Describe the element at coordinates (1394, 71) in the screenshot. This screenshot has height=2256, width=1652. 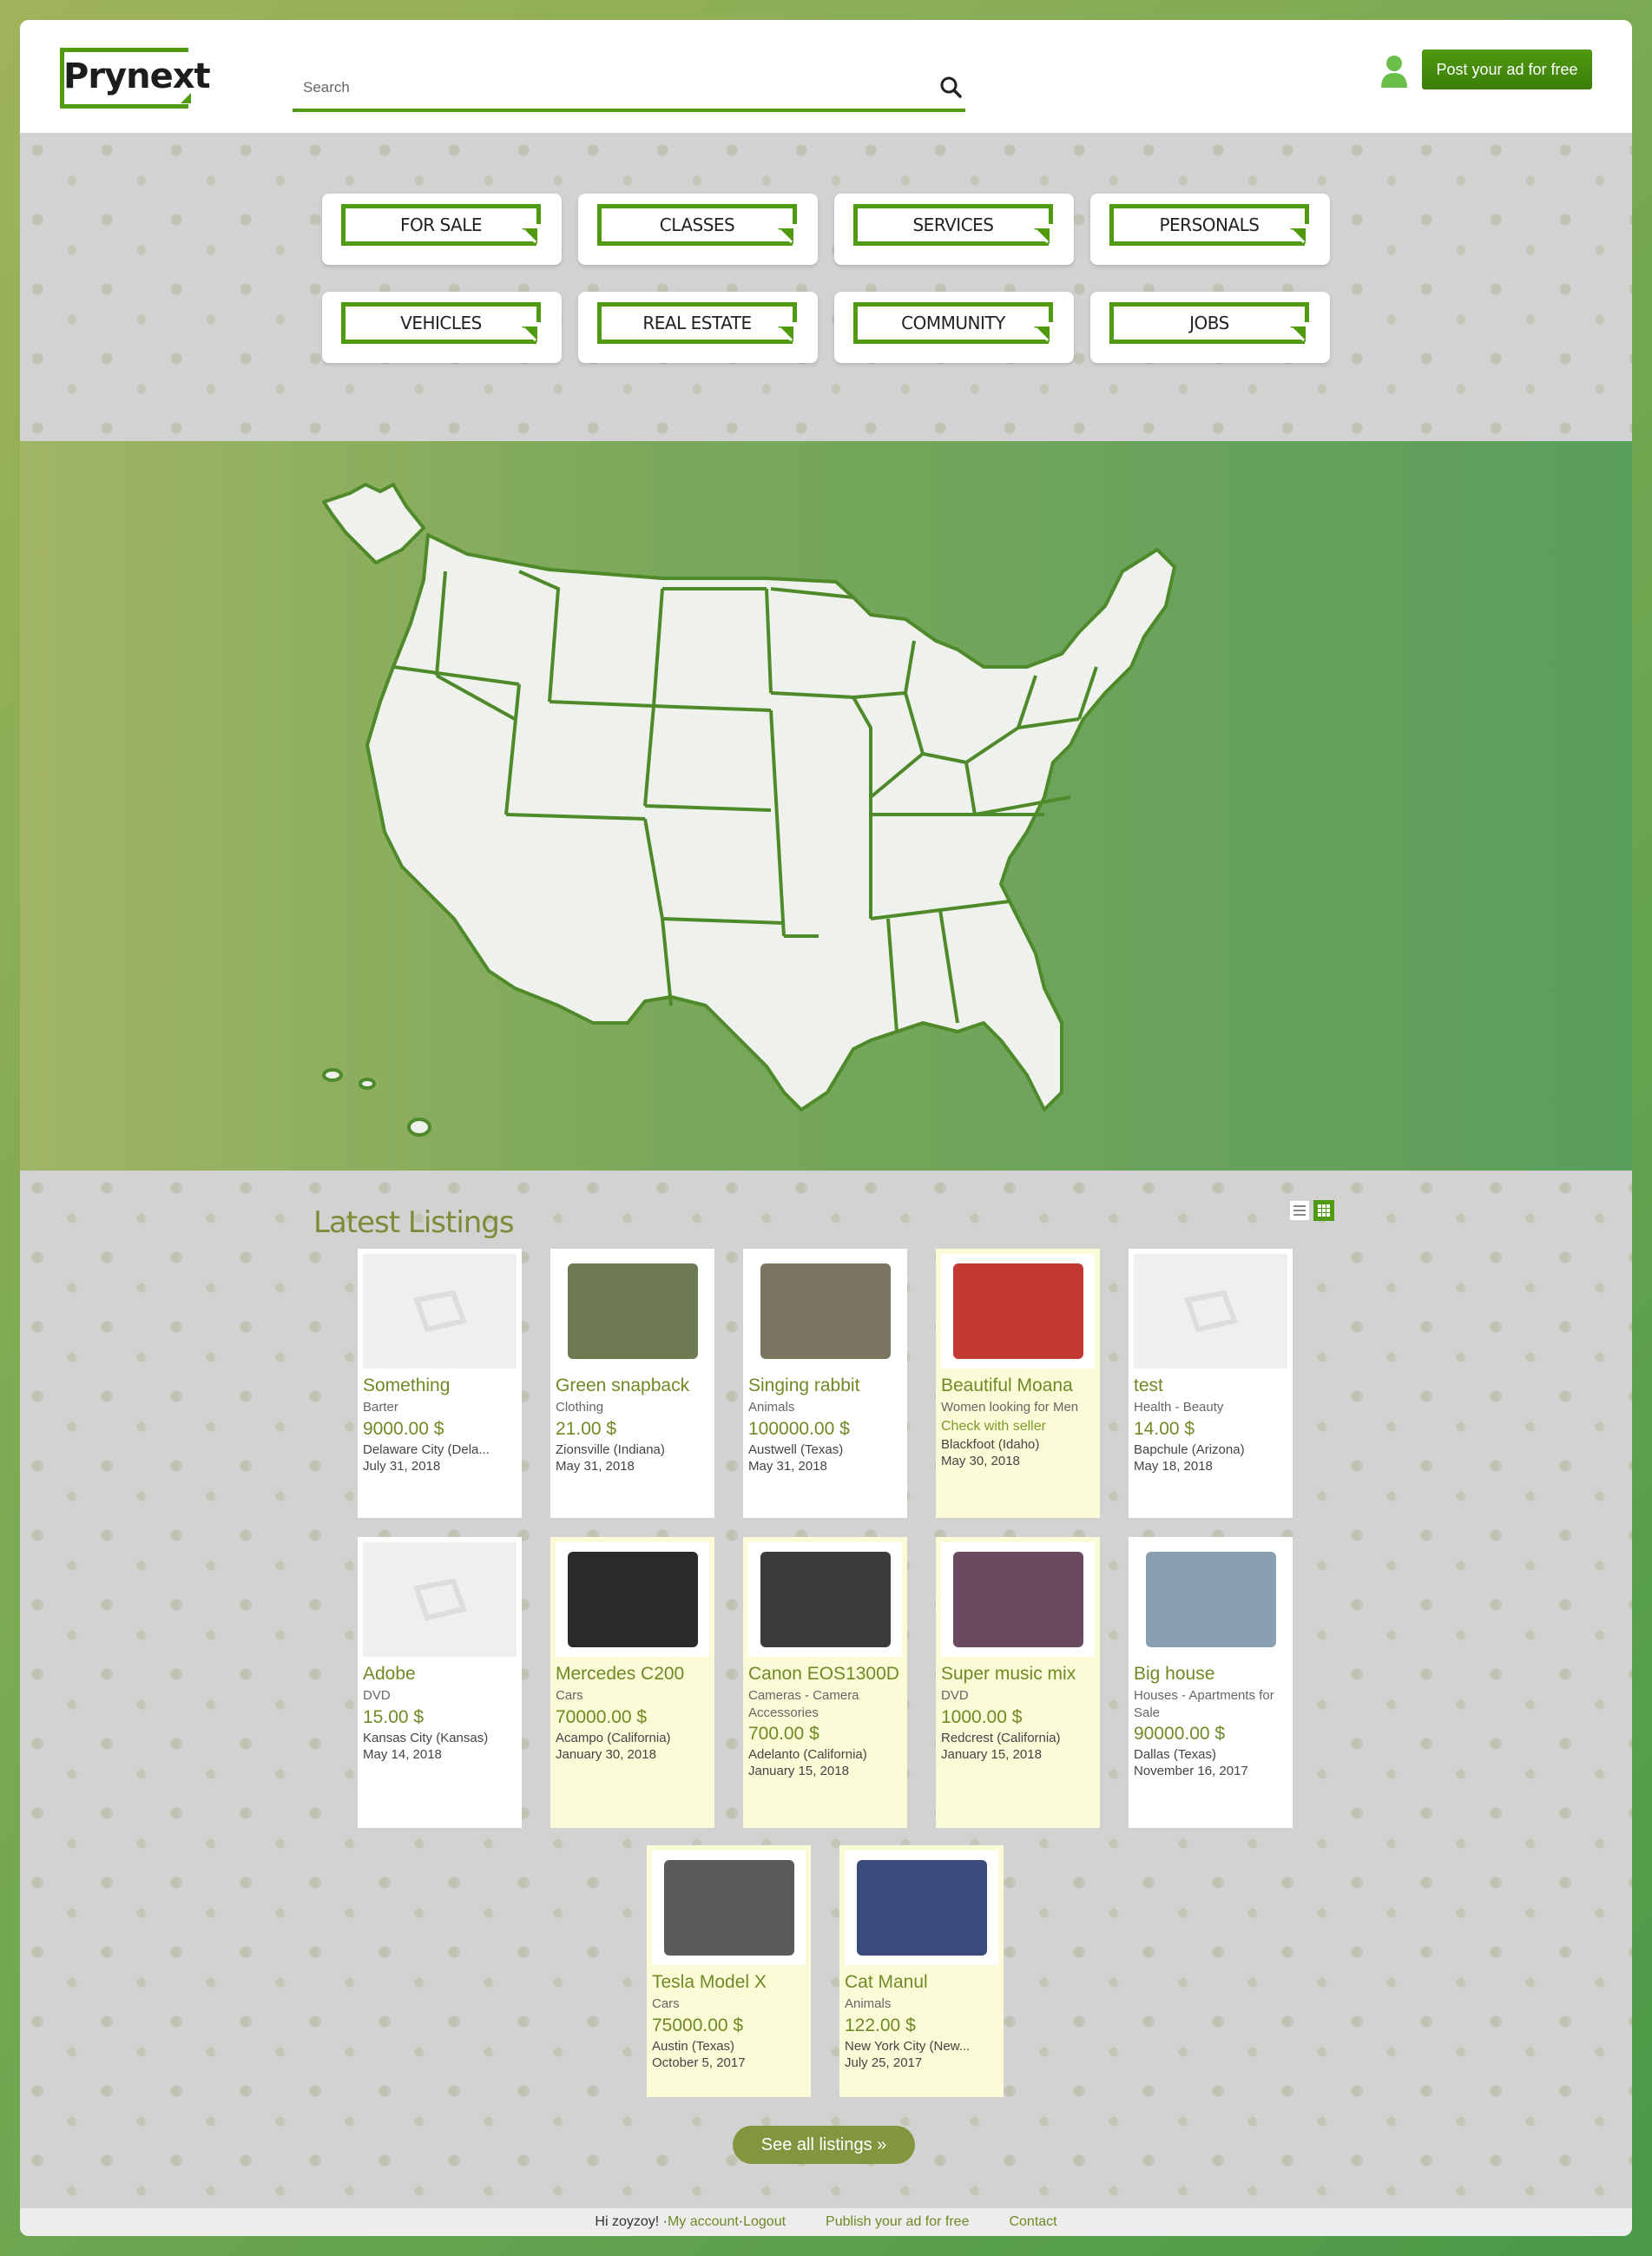
I see `user-icon` at that location.